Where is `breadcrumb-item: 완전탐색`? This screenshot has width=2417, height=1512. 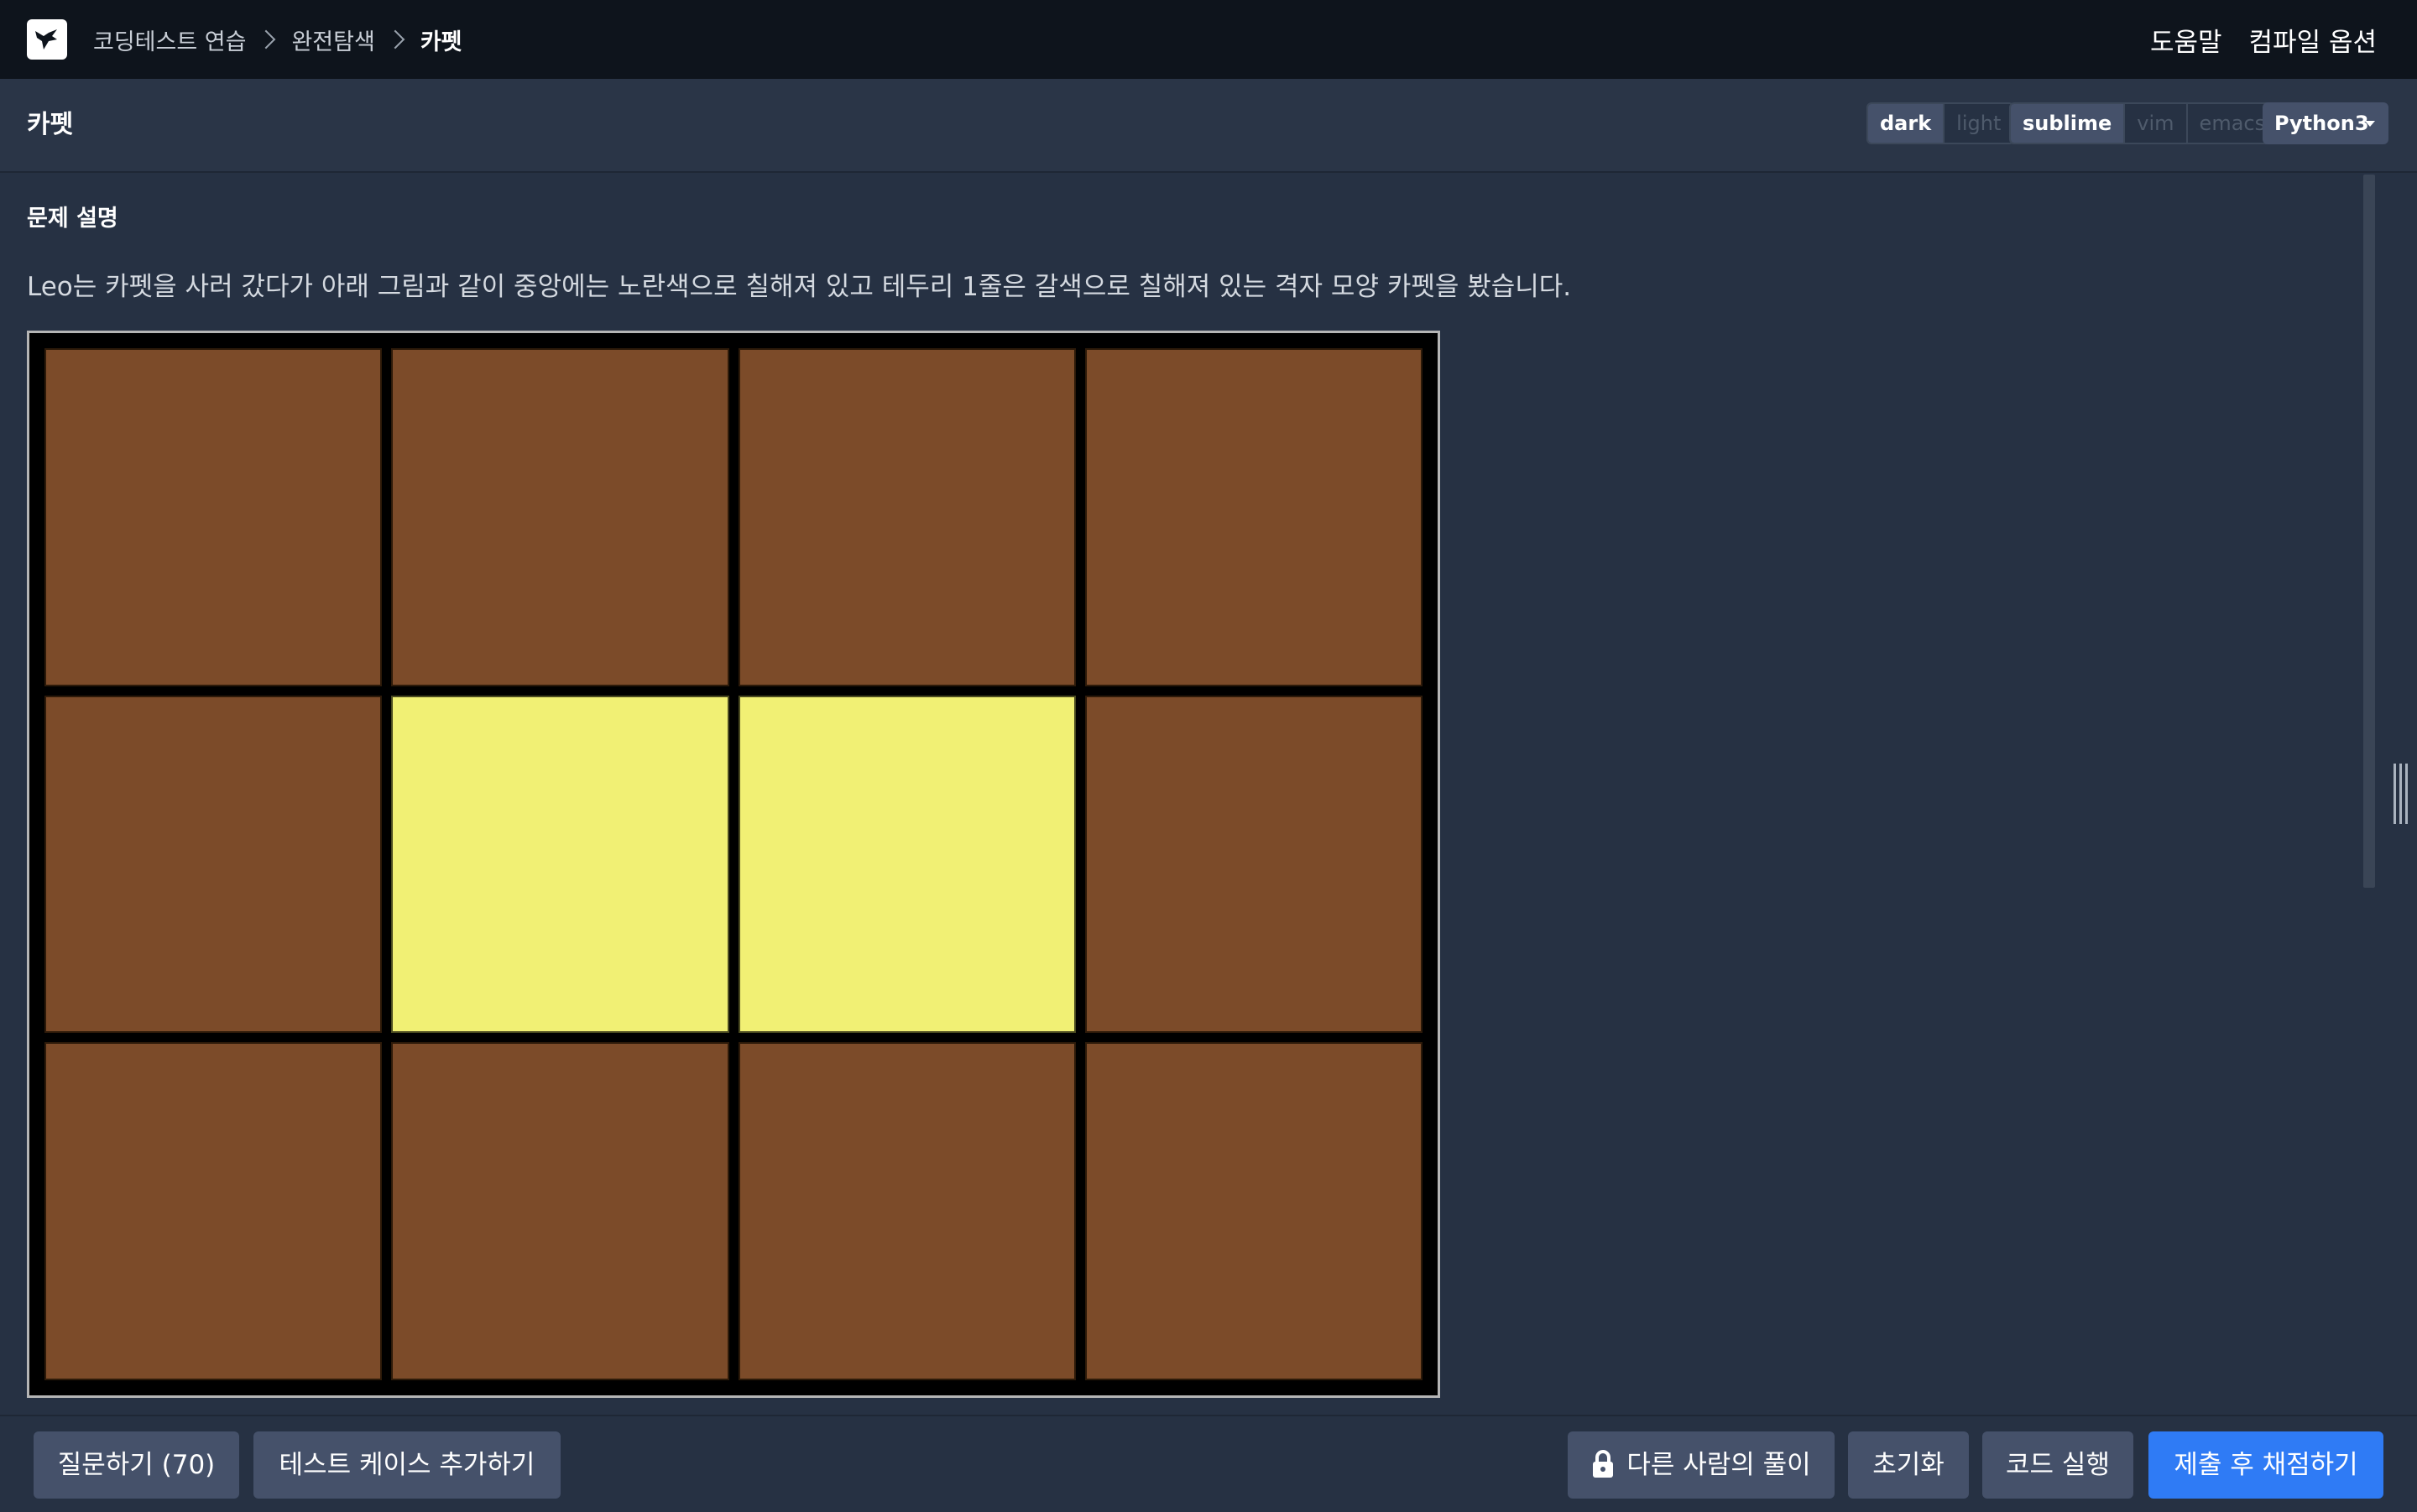
breadcrumb-item: 완전탐색 is located at coordinates (332, 39).